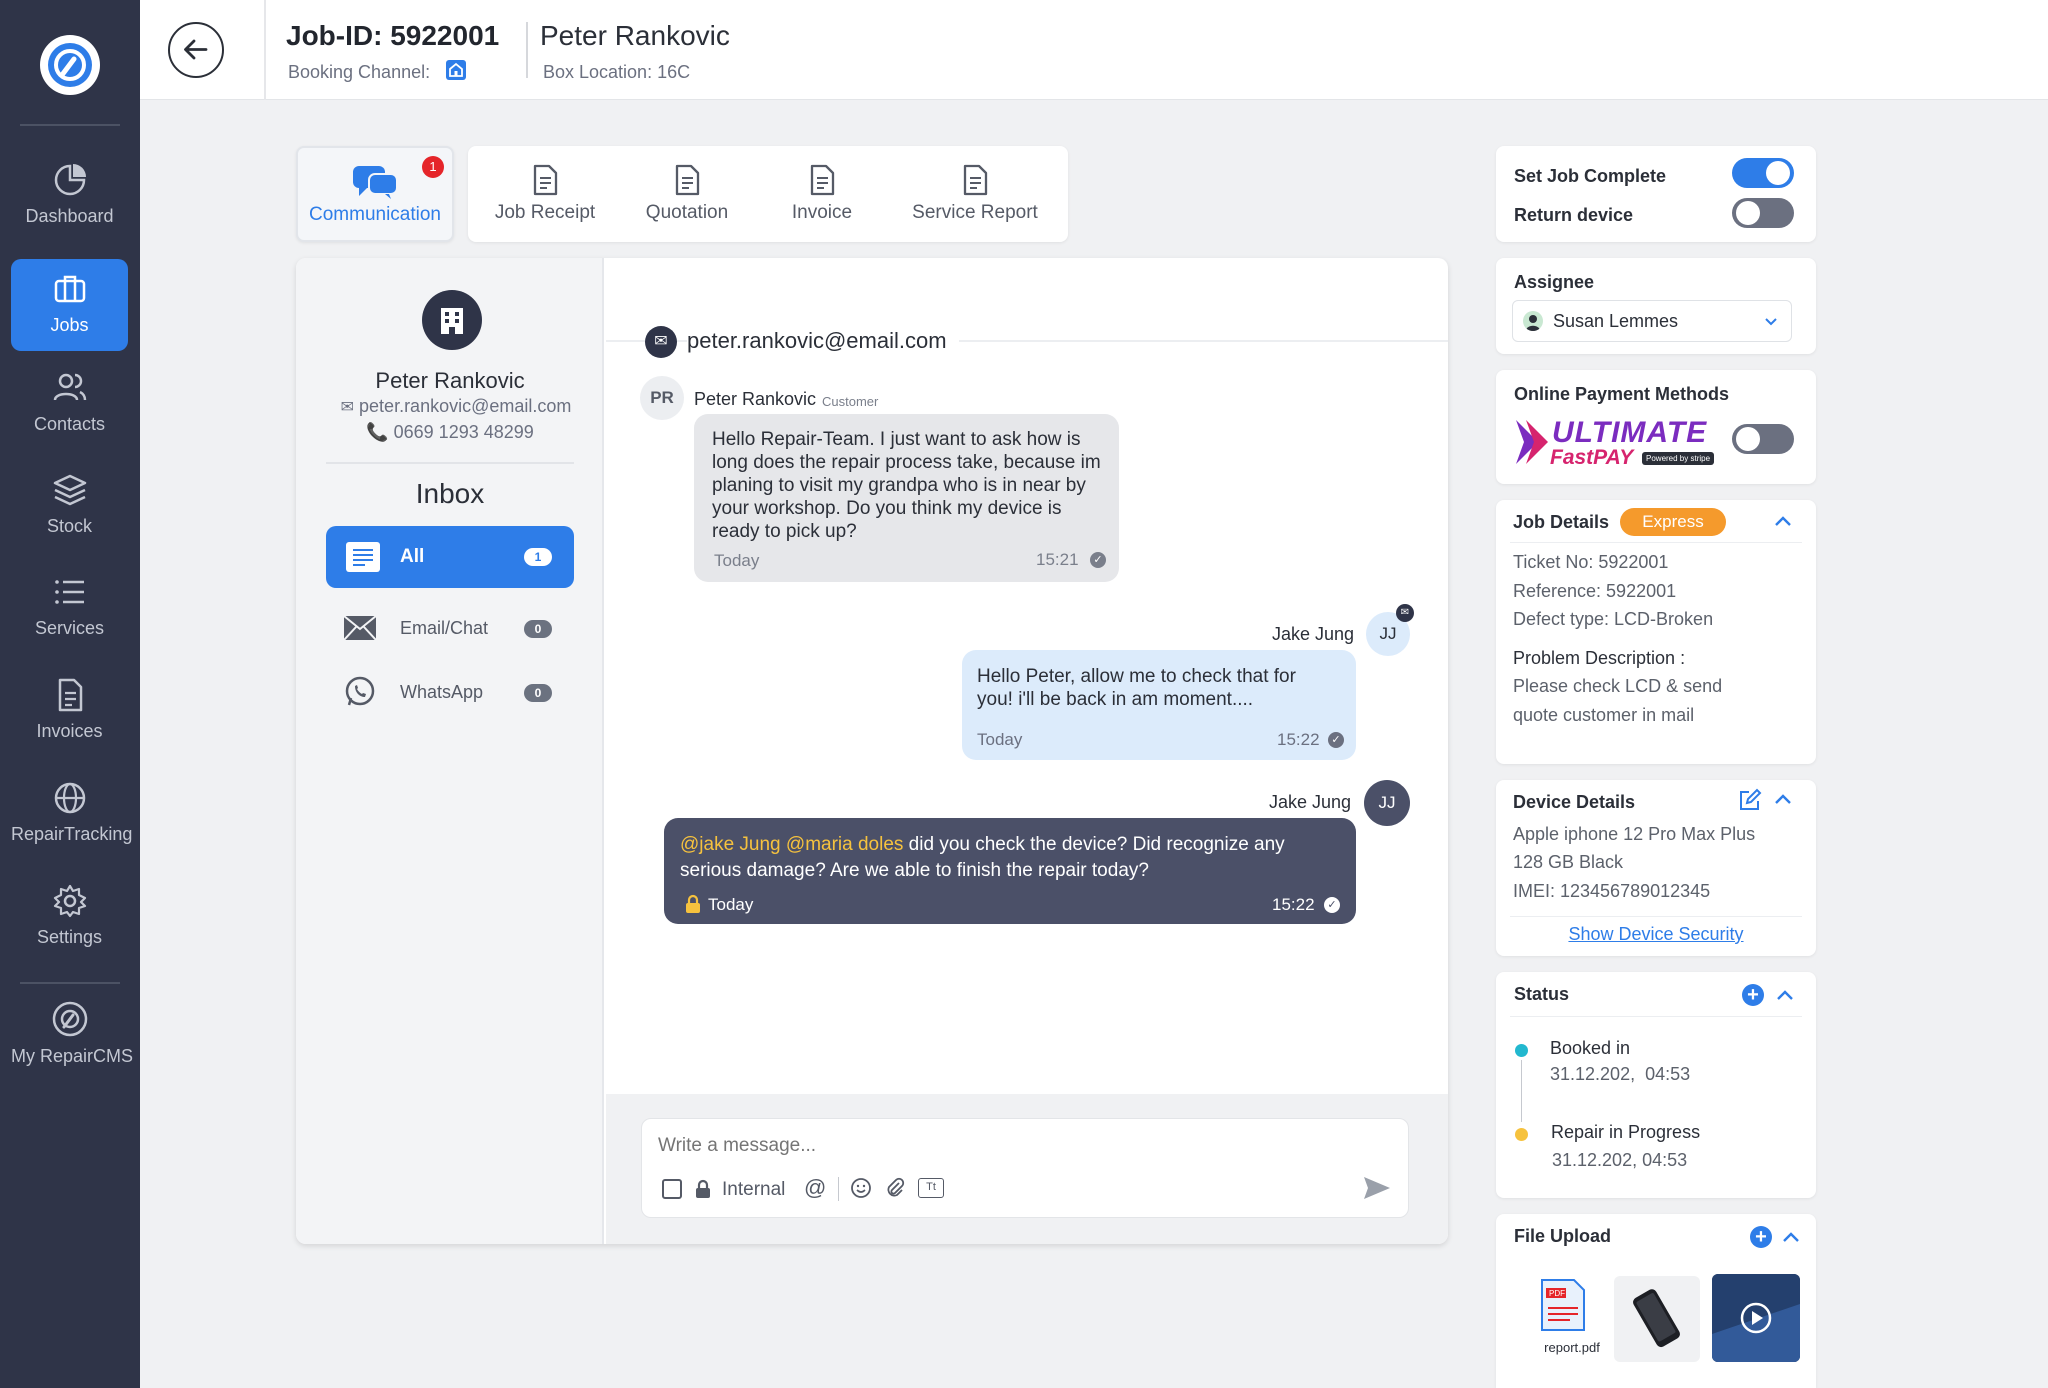 The height and width of the screenshot is (1388, 2048). Describe the element at coordinates (1763, 173) in the screenshot. I see `set-job-complete-toggle` at that location.